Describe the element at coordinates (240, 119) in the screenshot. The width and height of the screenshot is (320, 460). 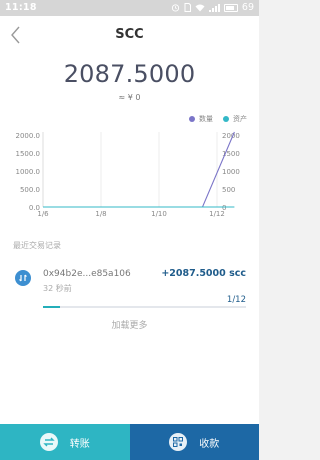
I see `legend-label-assets: 资产` at that location.